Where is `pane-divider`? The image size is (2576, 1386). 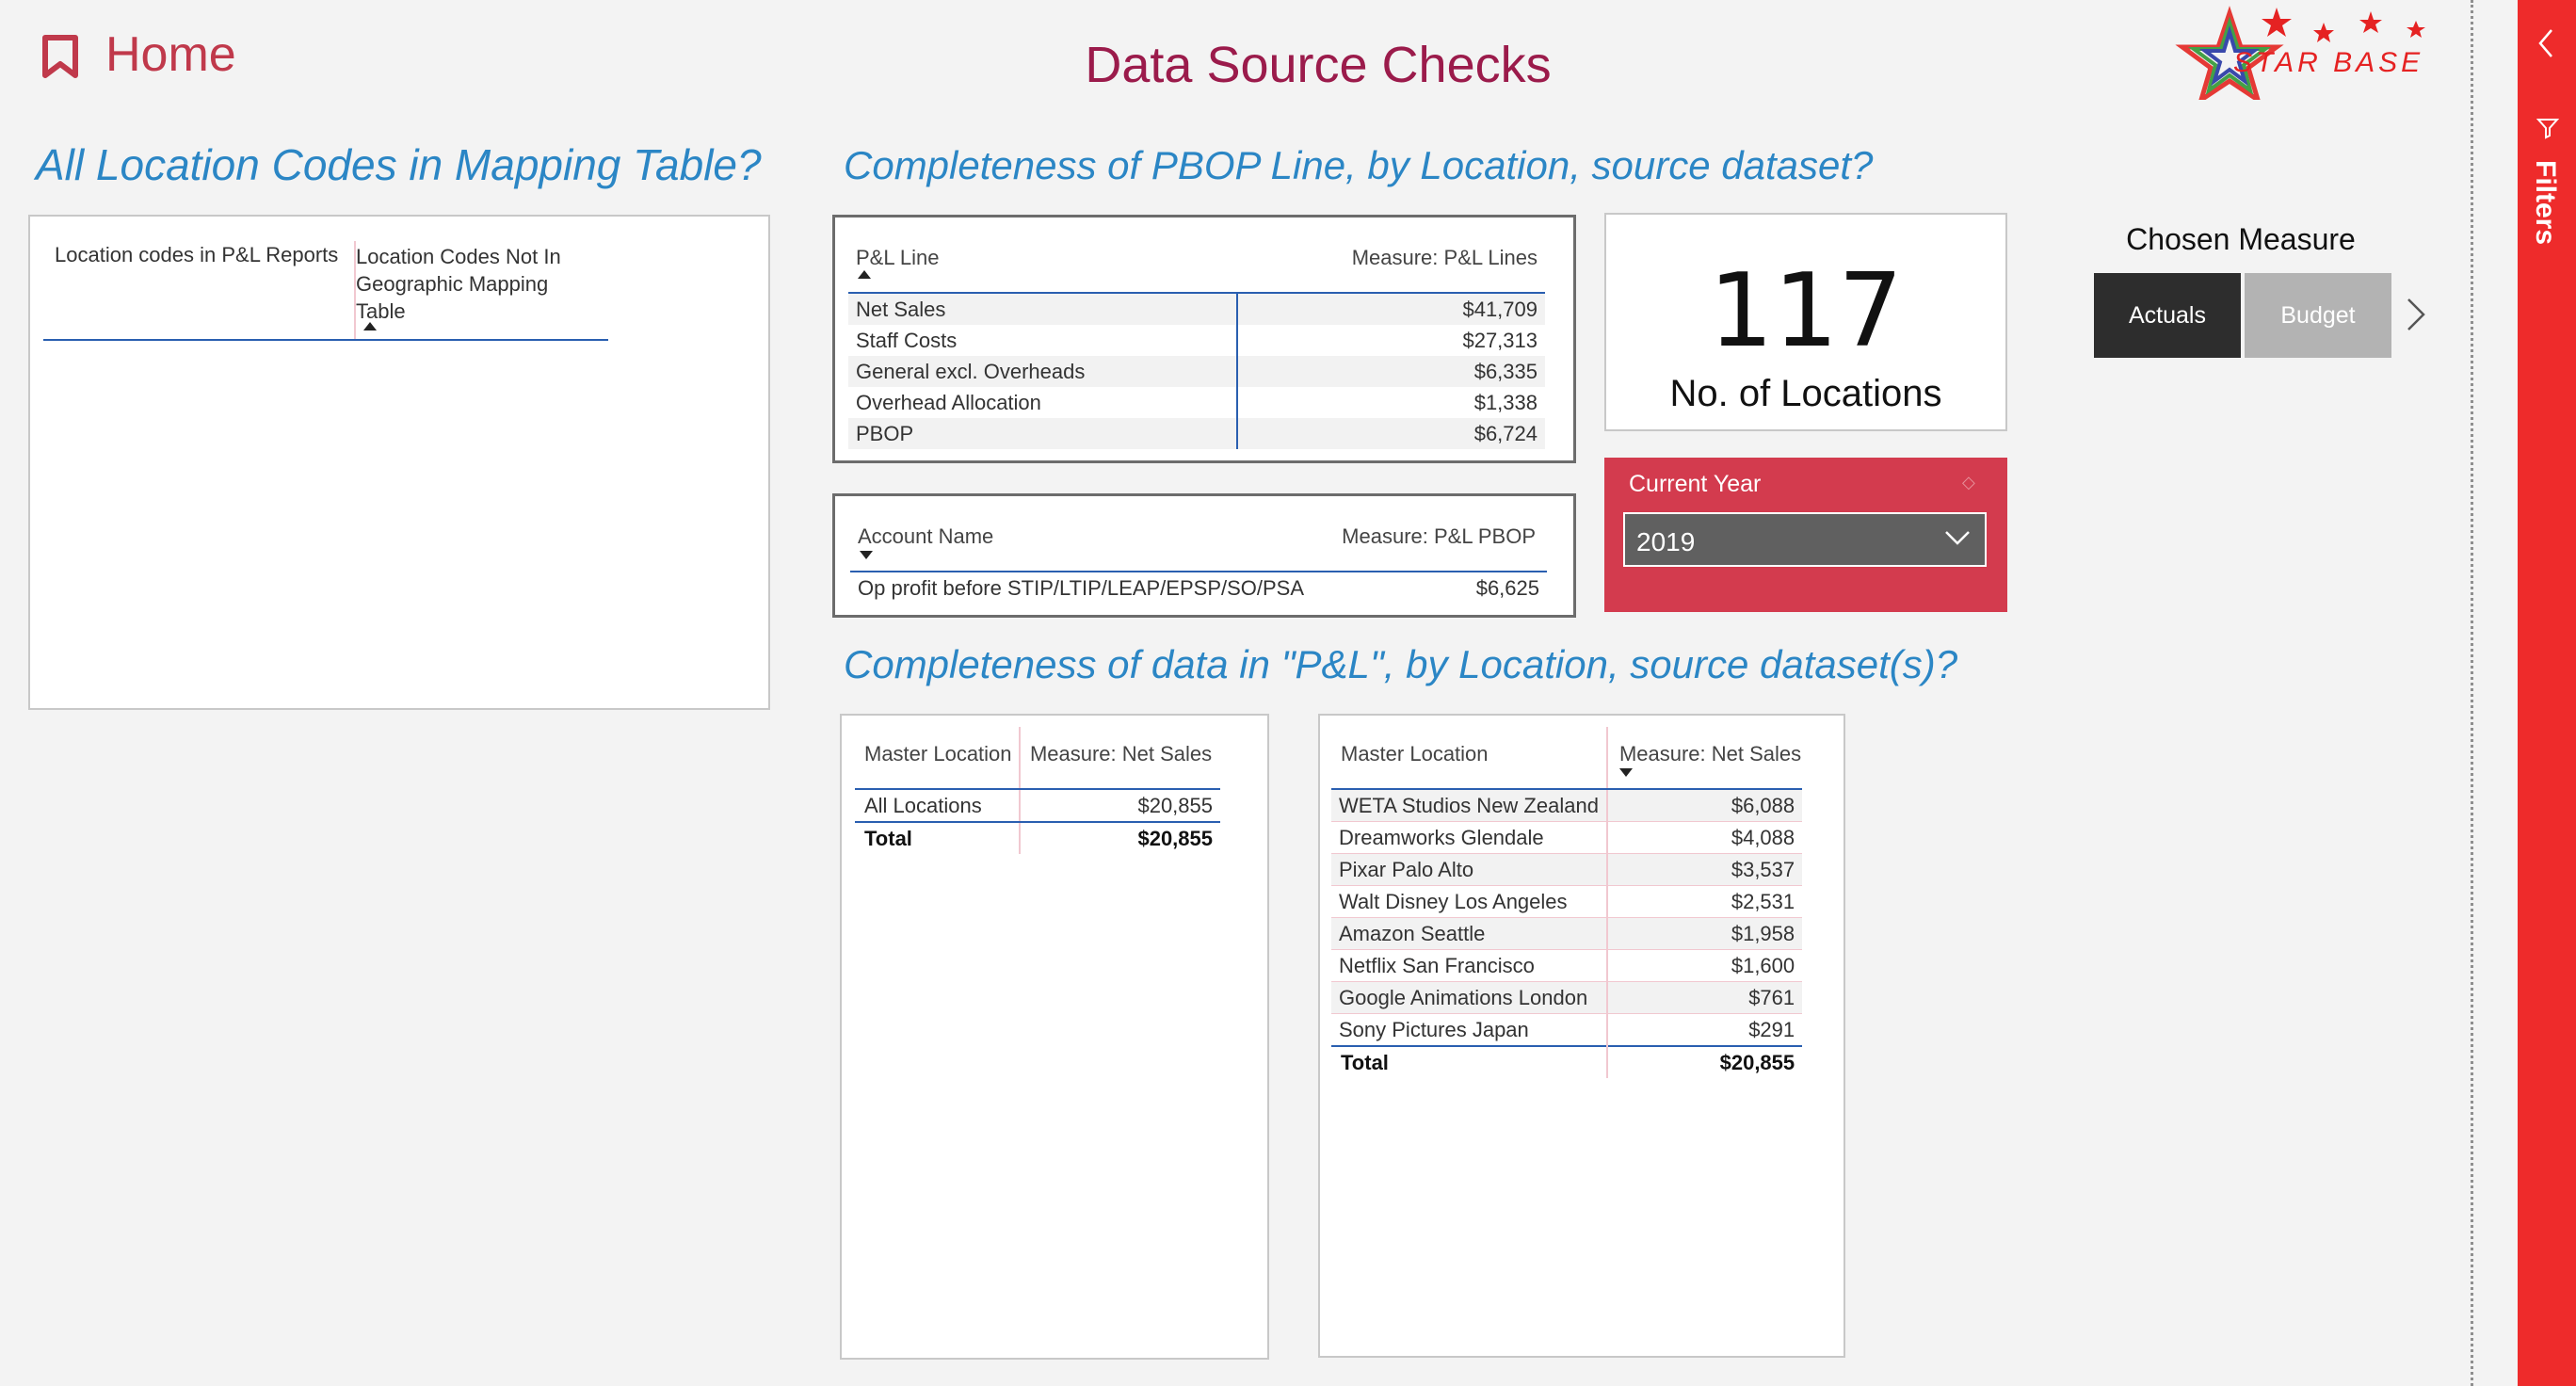 pane-divider is located at coordinates (2472, 693).